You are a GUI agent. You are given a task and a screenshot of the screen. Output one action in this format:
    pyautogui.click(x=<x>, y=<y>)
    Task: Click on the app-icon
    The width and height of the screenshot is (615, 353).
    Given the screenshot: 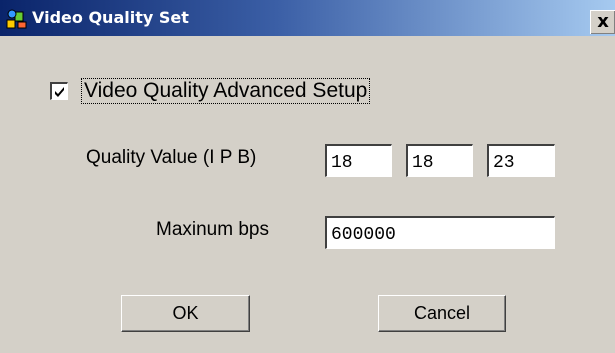 What is the action you would take?
    pyautogui.click(x=17, y=19)
    